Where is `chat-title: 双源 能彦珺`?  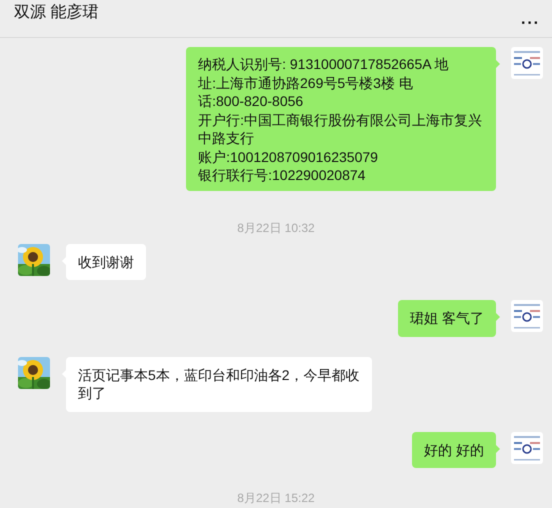 chat-title: 双源 能彦珺 is located at coordinates (56, 12).